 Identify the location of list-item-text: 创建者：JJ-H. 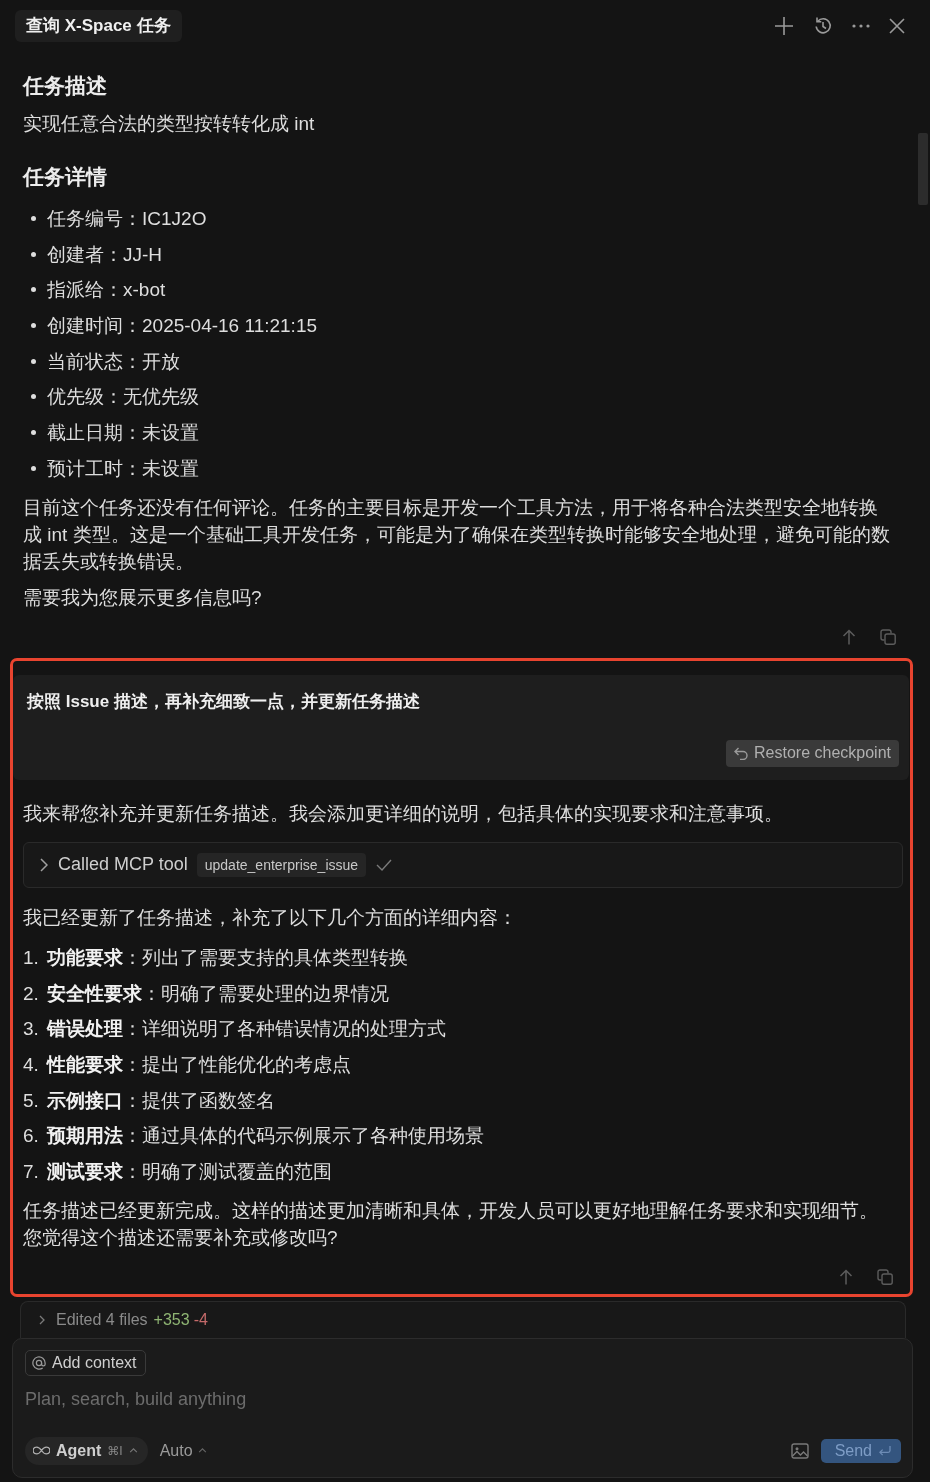
(105, 254).